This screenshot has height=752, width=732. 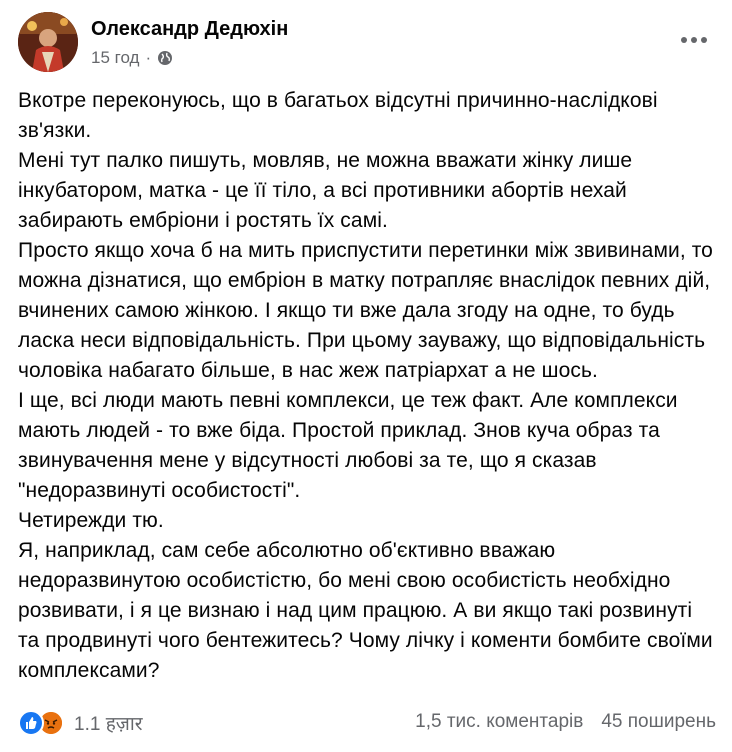 I want to click on post-header: Олександр Дедюхін 15 год ·, so click(x=368, y=42).